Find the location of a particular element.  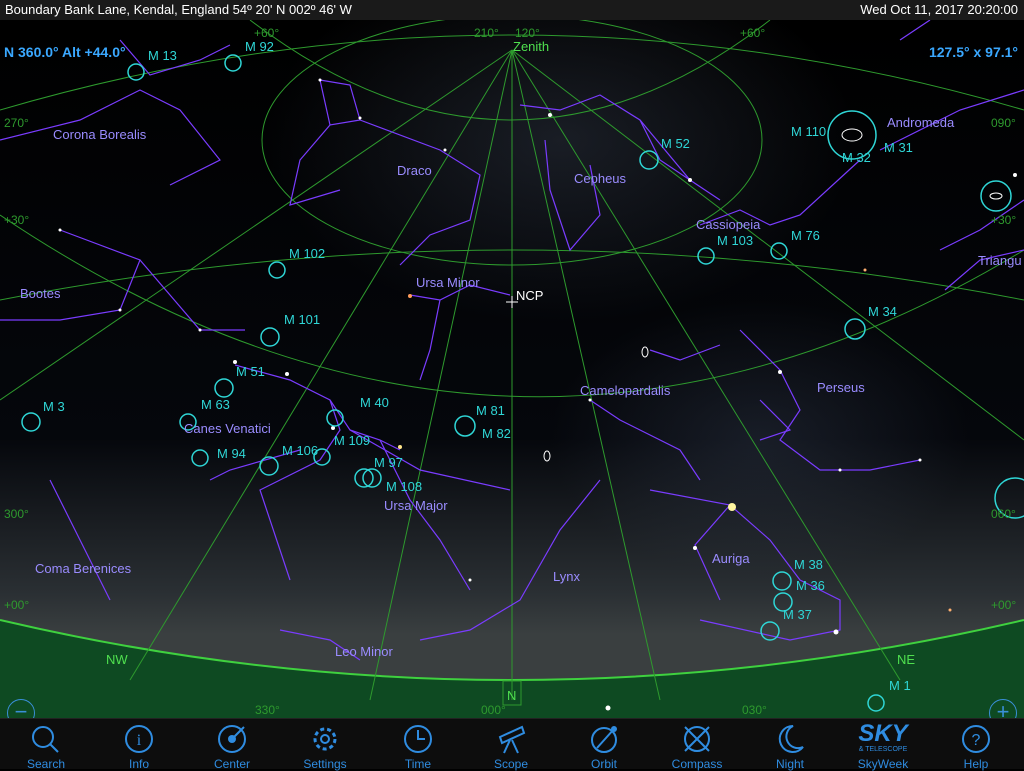

constellation-label: Corona Borealis is located at coordinates (100, 134).